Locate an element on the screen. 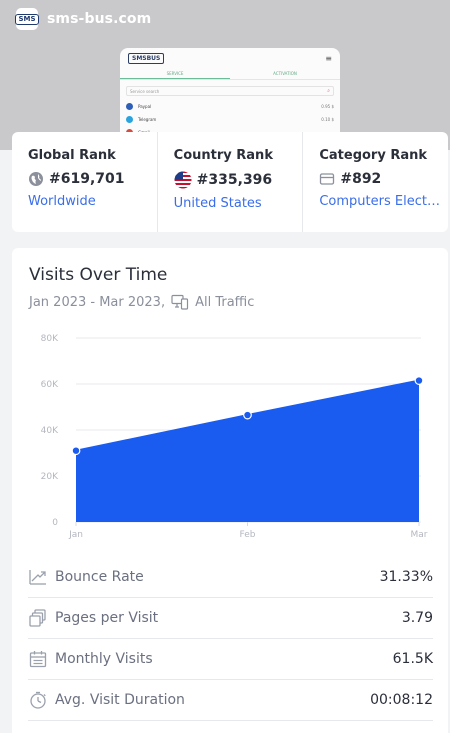 Image resolution: width=450 pixels, height=733 pixels. country-rank: Country Rank #335,396 United States is located at coordinates (231, 182).